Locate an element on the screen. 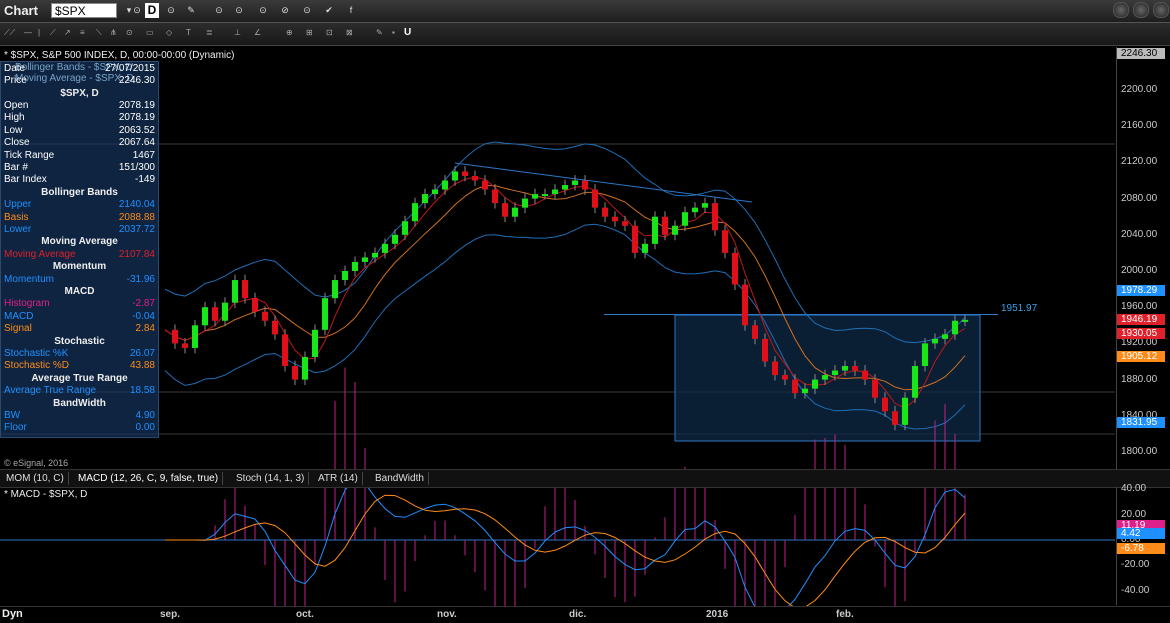  data-row-value: 2.84 is located at coordinates (145, 329).